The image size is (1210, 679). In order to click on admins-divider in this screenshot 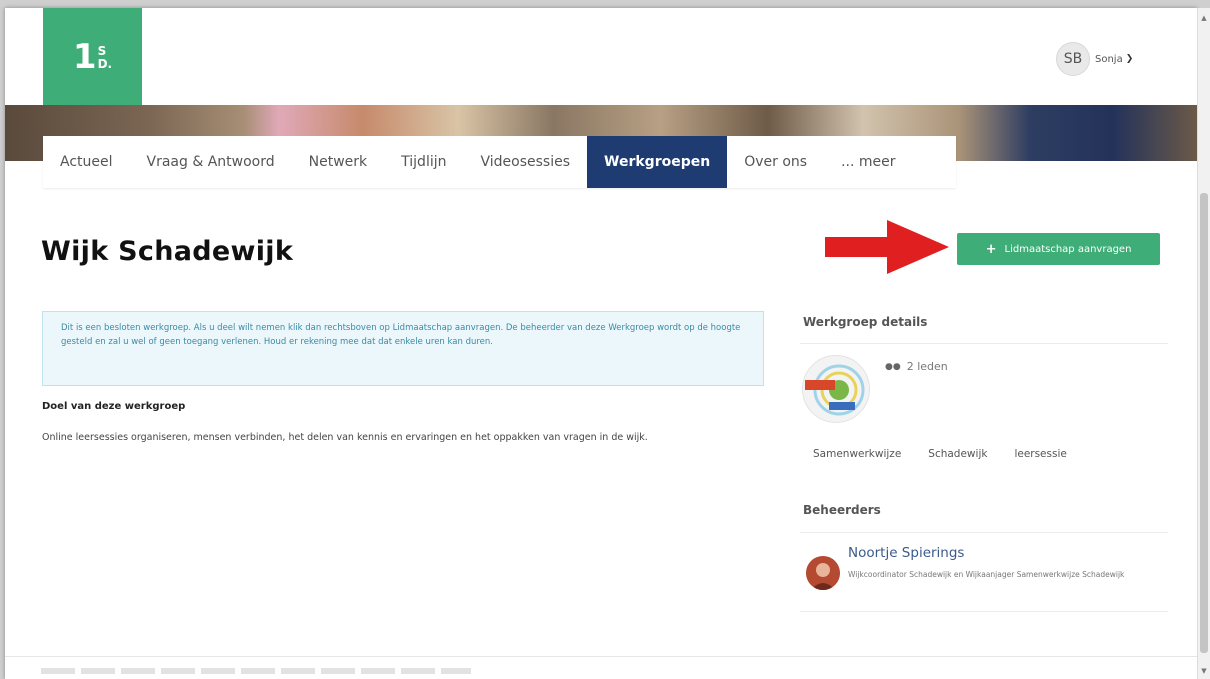, I will do `click(984, 532)`.